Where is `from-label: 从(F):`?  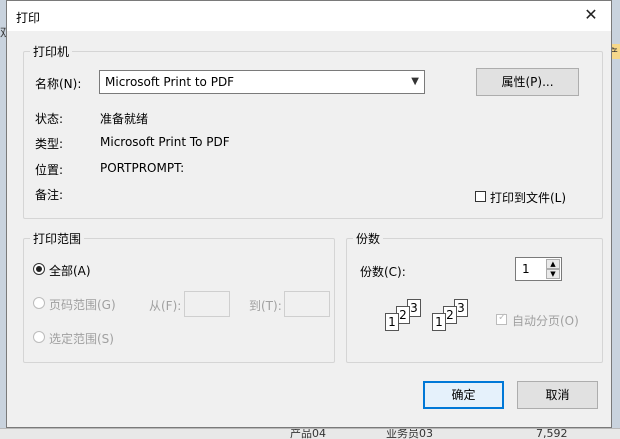
from-label: 从(F): is located at coordinates (165, 306).